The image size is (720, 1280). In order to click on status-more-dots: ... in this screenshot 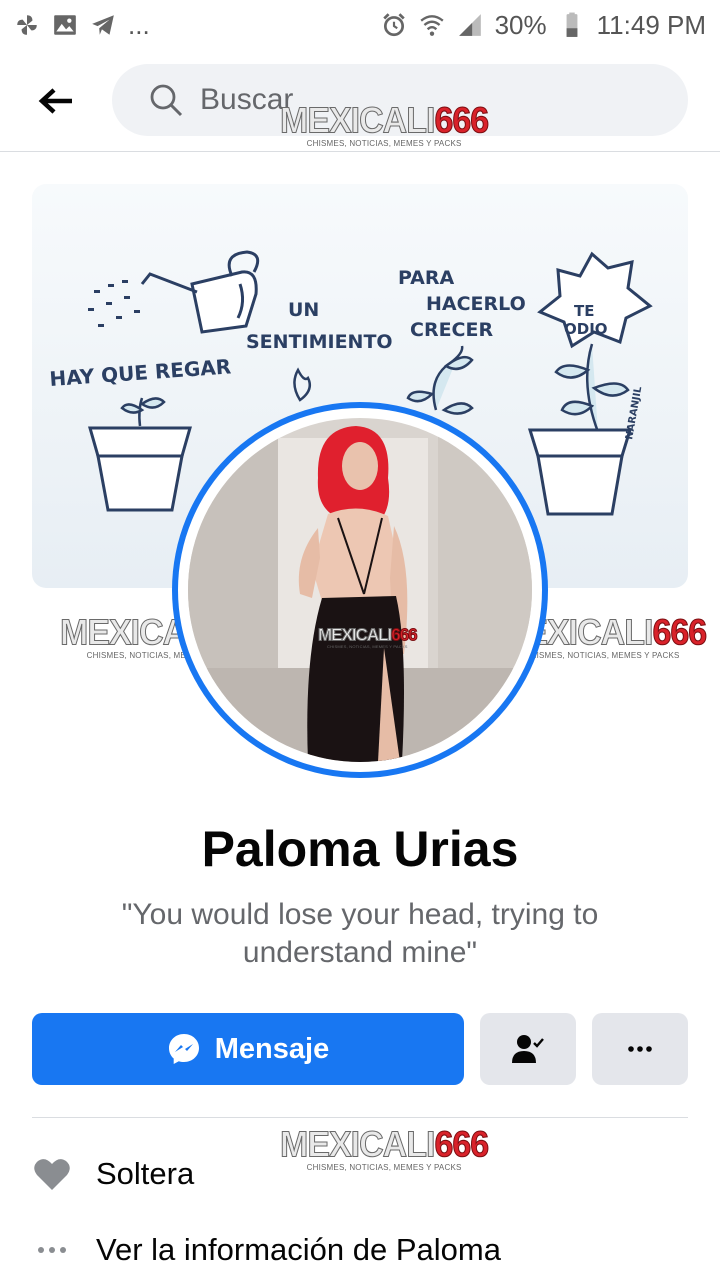, I will do `click(139, 24)`.